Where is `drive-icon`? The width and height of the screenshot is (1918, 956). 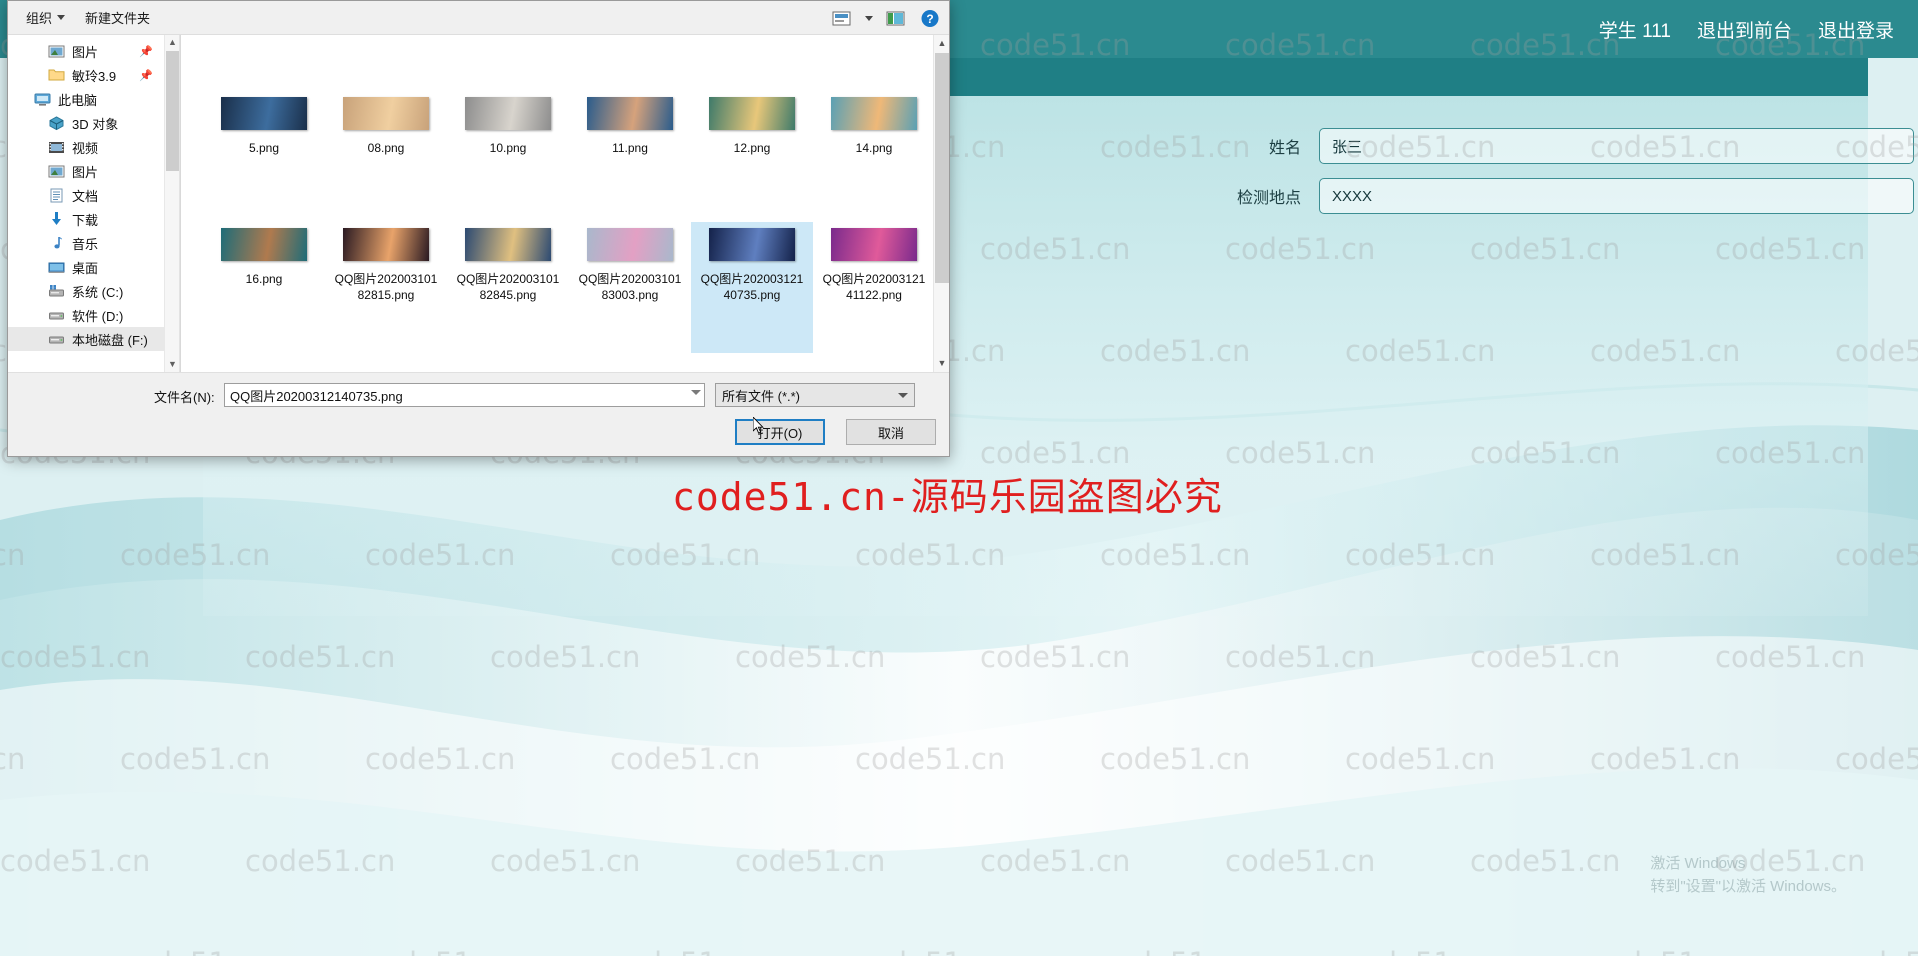
drive-icon is located at coordinates (56, 315).